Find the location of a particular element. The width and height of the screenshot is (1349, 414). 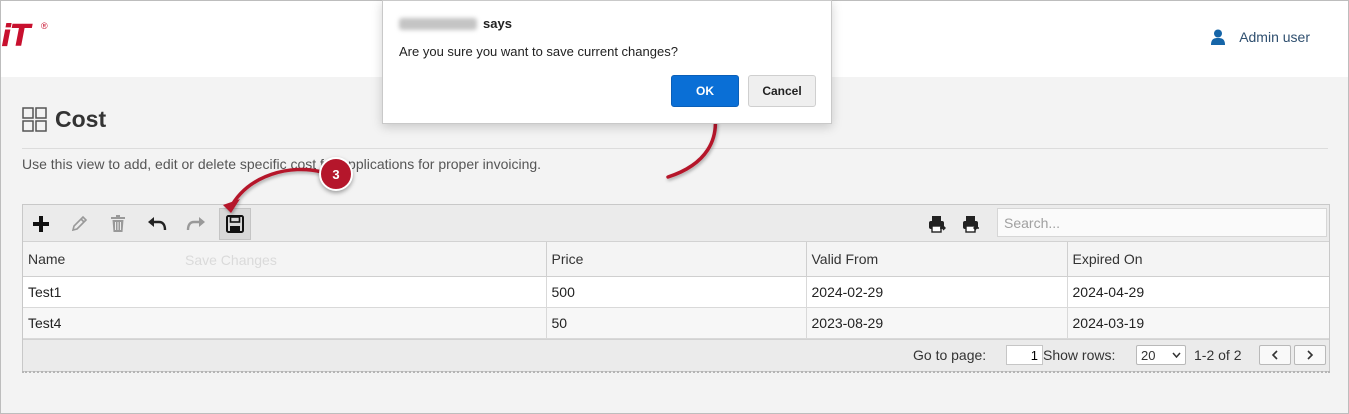

dialog-title-suffix: says is located at coordinates (497, 23).